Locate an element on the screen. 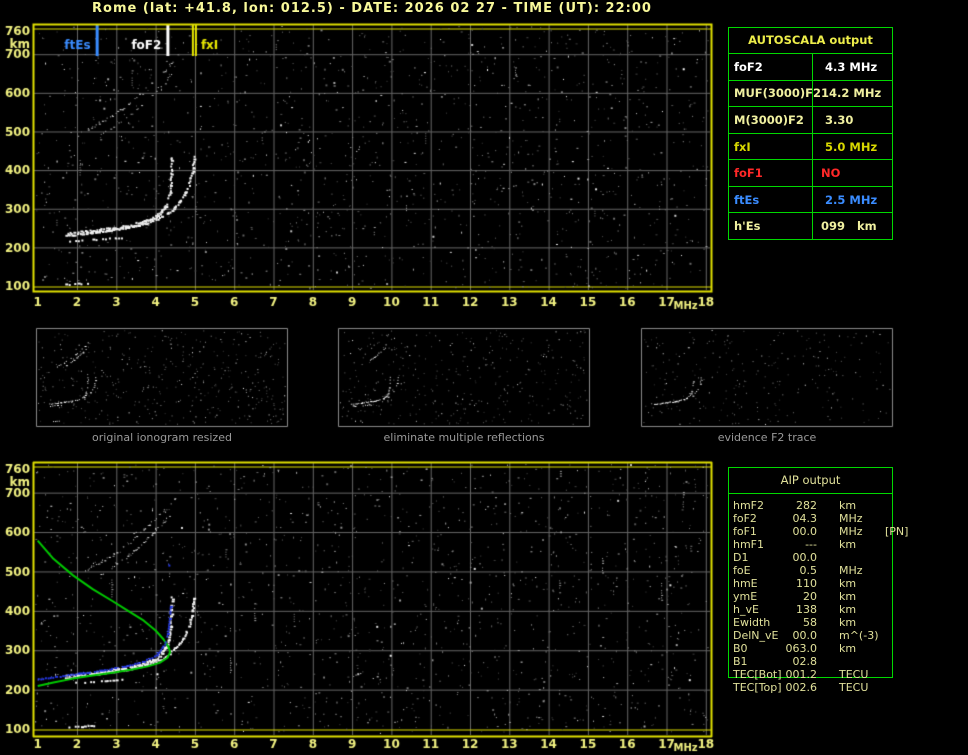  aip-label: foF1 is located at coordinates (745, 531).